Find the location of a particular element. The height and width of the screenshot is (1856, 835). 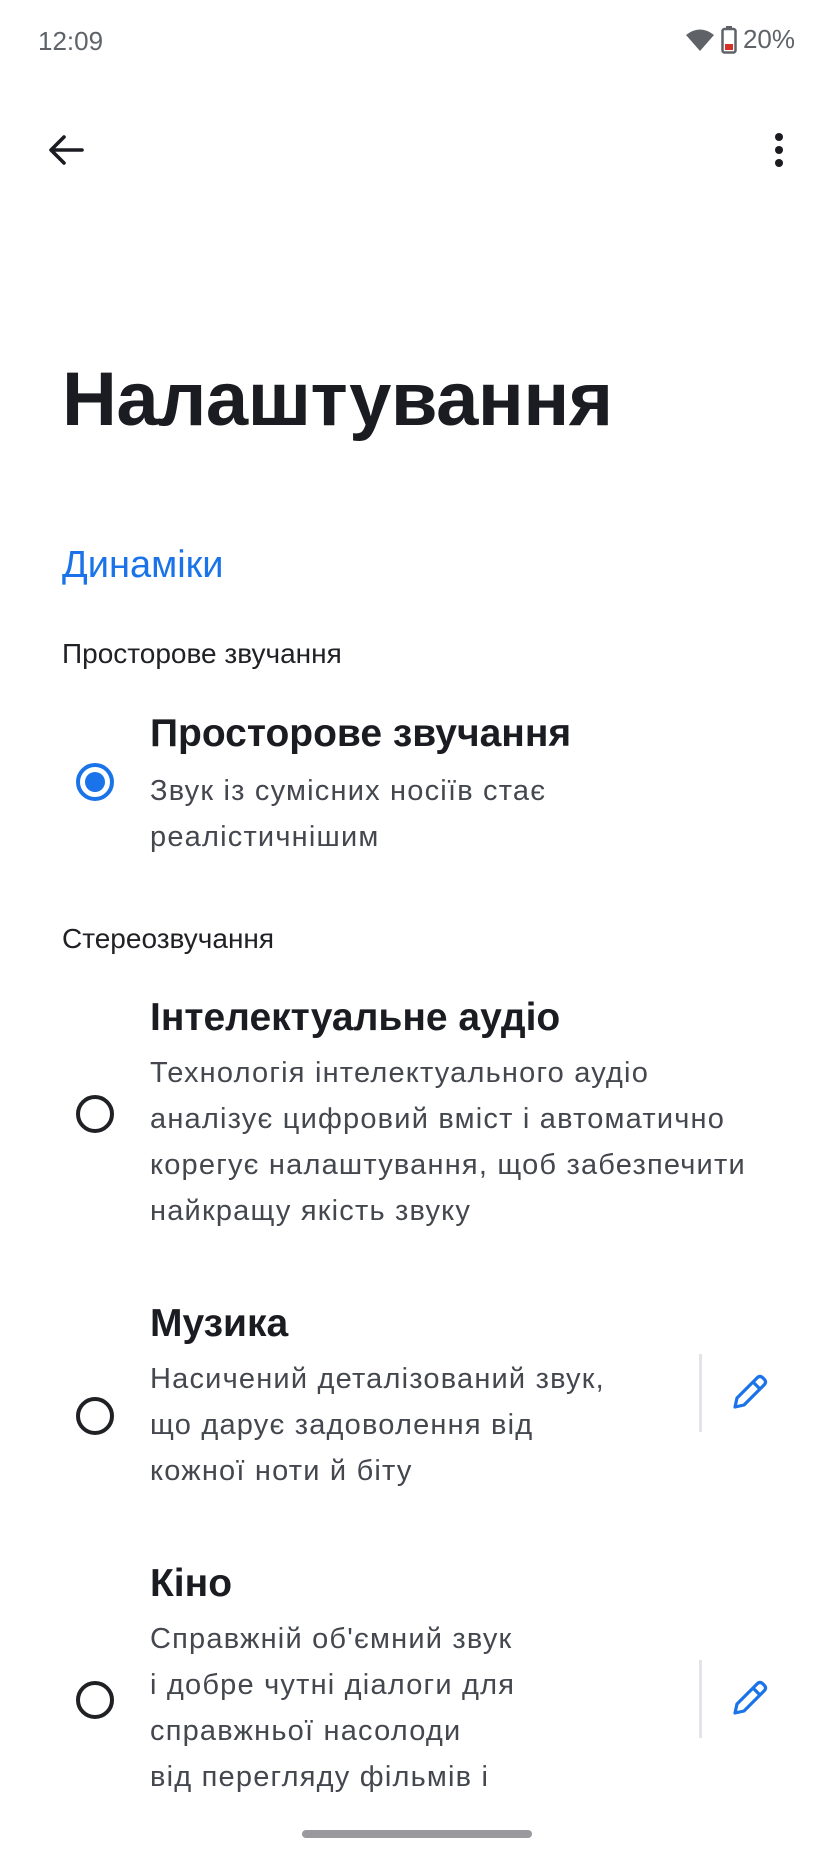

description-line: найкращу якість звуку is located at coordinates (311, 1211).